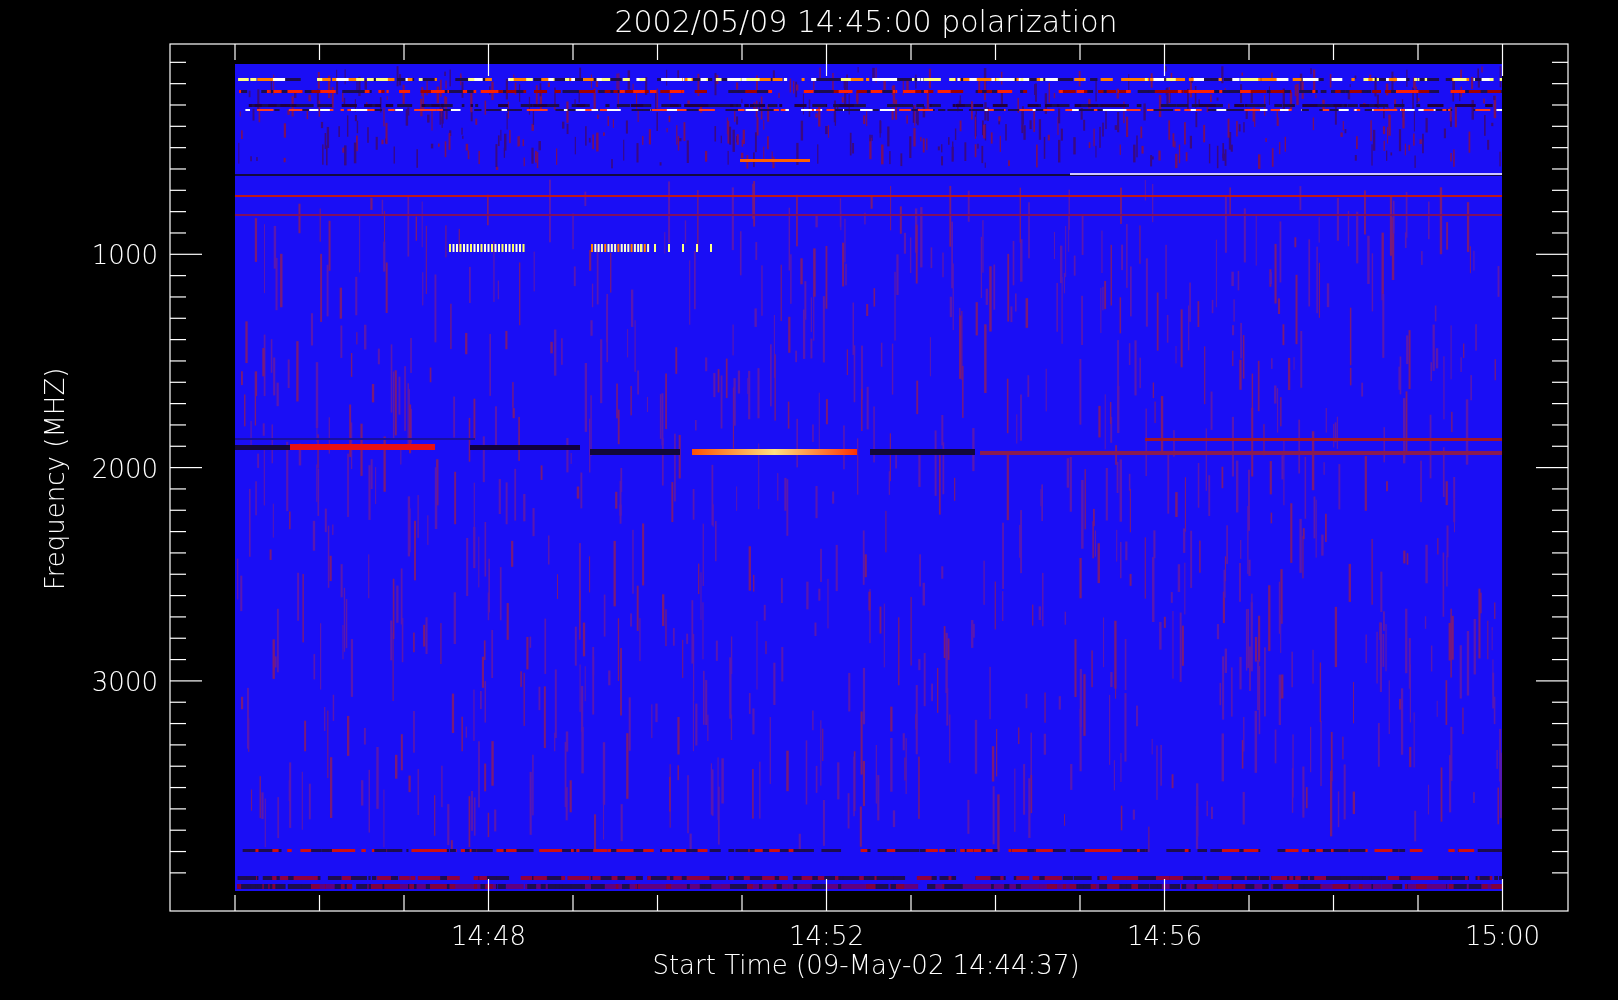 This screenshot has width=1618, height=1000. Describe the element at coordinates (866, 965) in the screenshot. I see `x-axis-title: Start Time (09-May-02 14:44:37)` at that location.